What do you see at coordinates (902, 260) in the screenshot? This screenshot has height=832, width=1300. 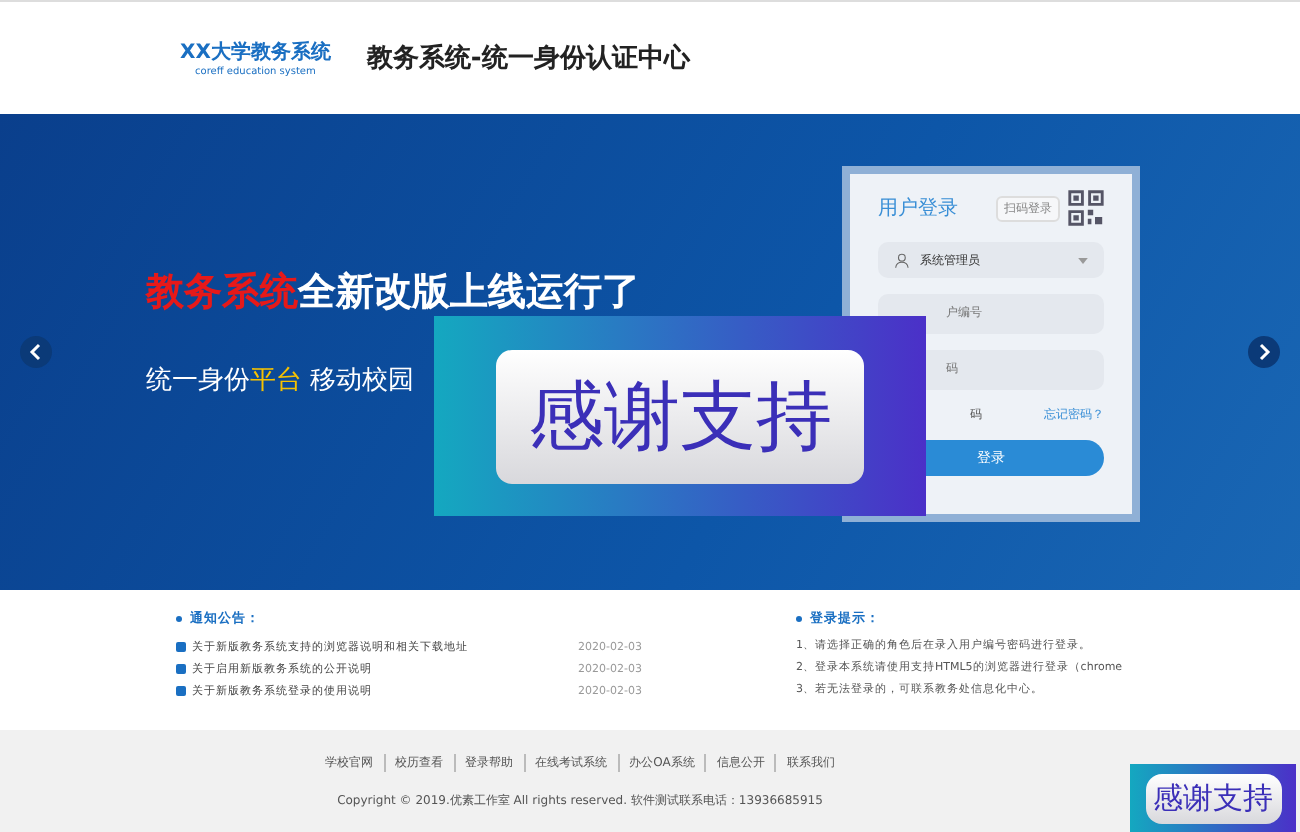 I see `user-icon` at bounding box center [902, 260].